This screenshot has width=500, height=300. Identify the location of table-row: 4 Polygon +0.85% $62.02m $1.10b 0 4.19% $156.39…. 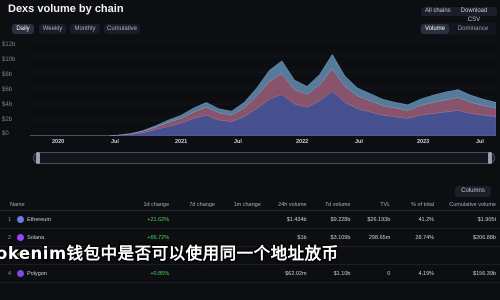
(250, 273).